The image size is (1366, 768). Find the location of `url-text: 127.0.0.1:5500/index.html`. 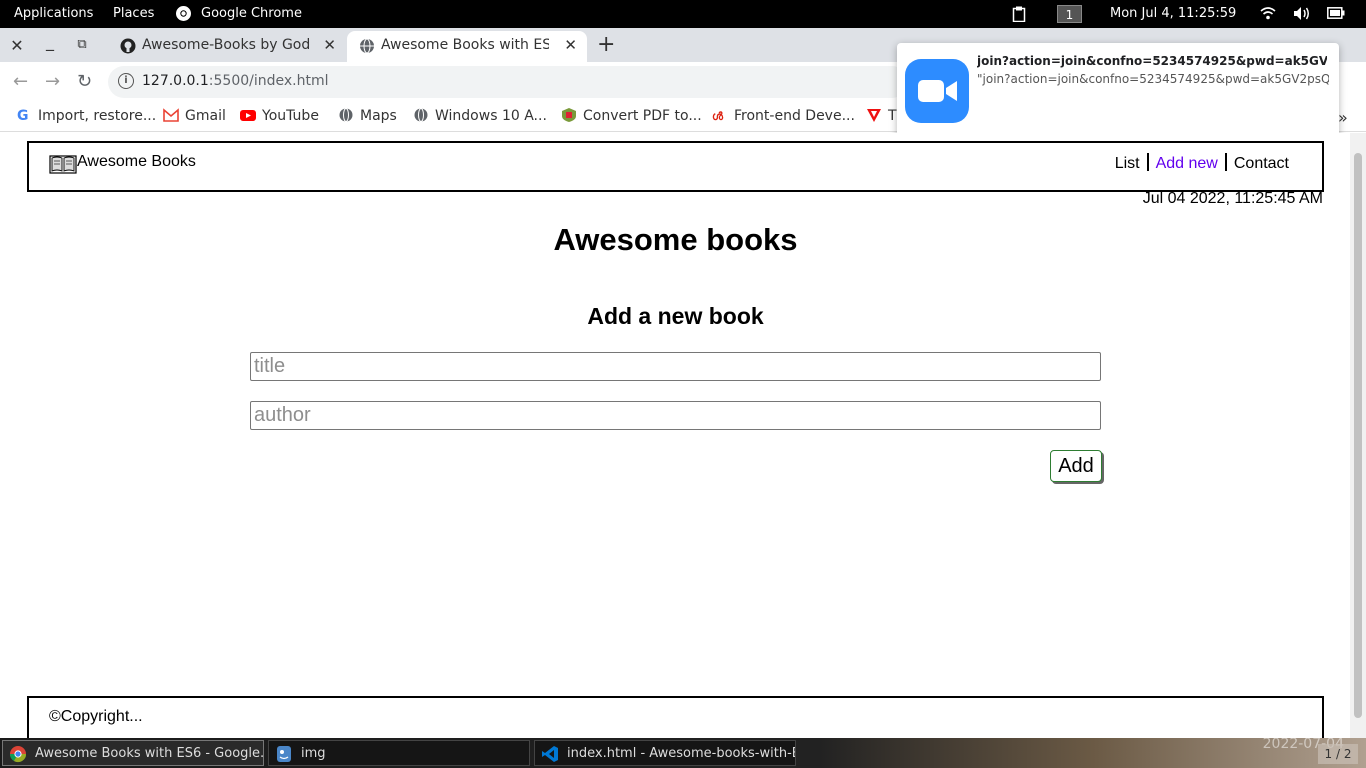

url-text: 127.0.0.1:5500/index.html is located at coordinates (235, 81).